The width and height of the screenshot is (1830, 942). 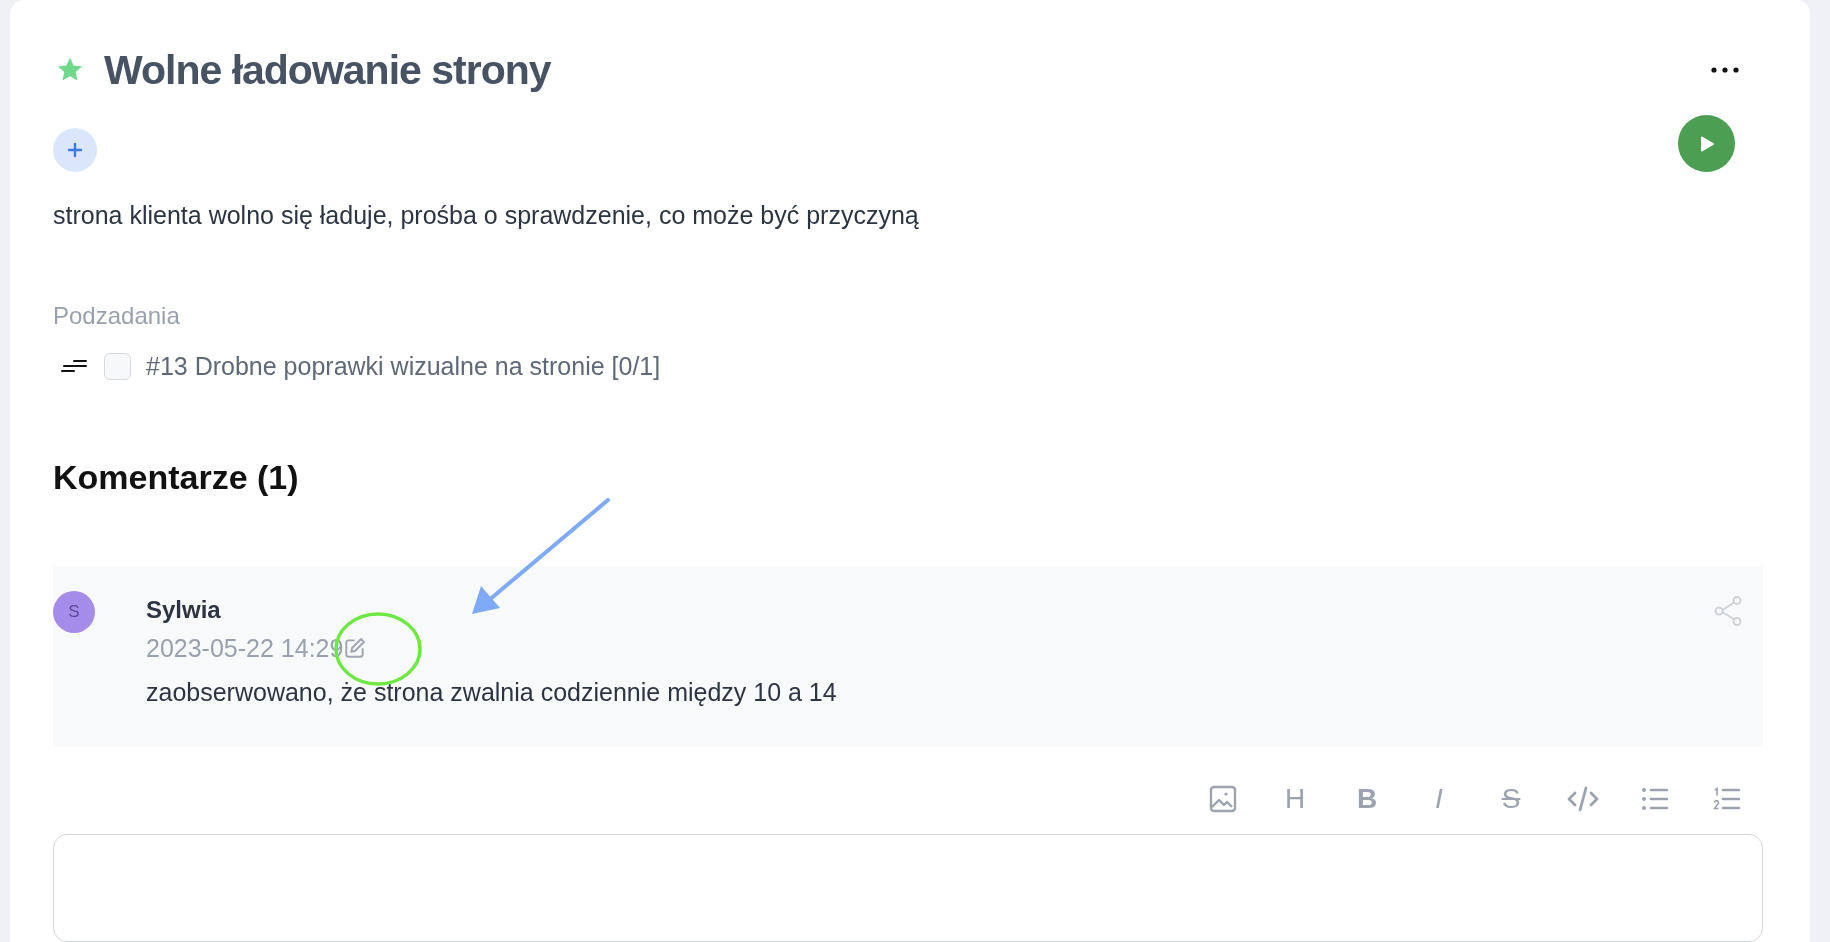 What do you see at coordinates (117, 316) in the screenshot?
I see `subtasks-heading: Podzadania` at bounding box center [117, 316].